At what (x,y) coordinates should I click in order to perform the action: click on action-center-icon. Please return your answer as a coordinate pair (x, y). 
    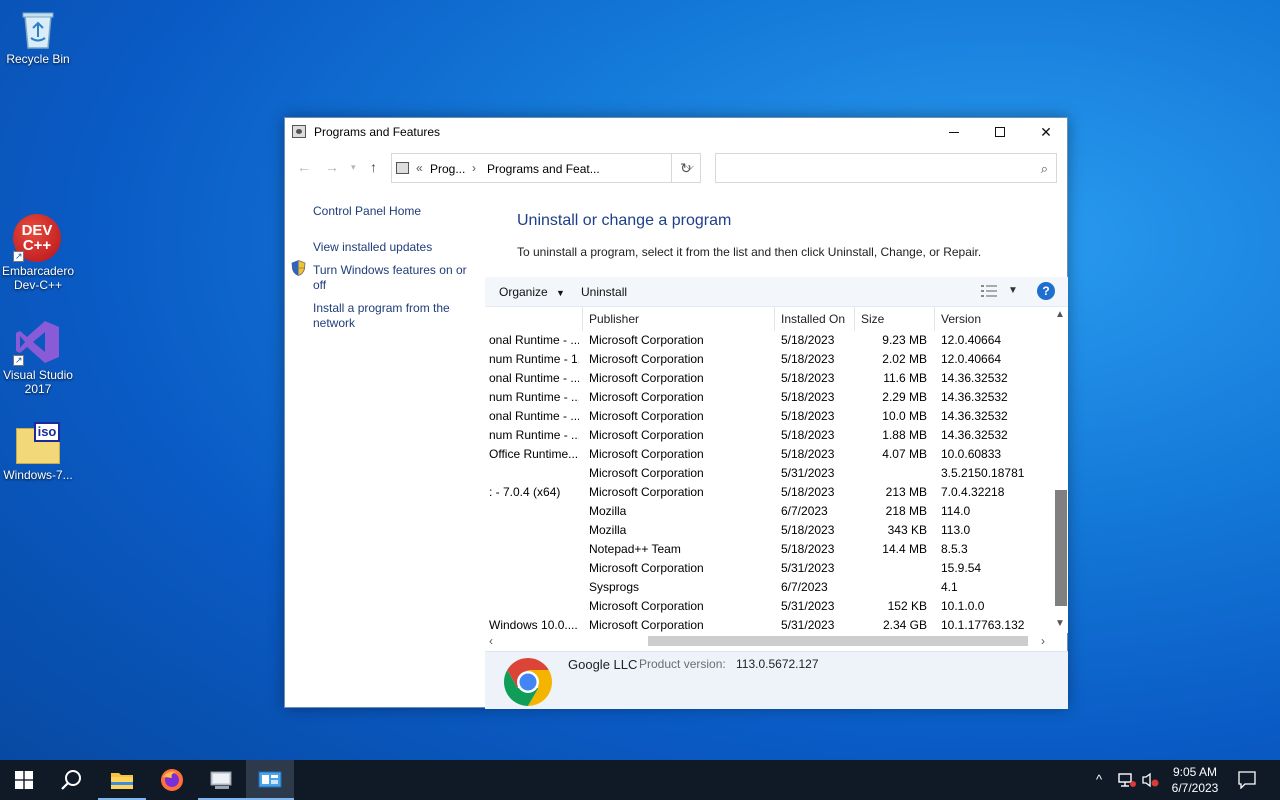
    Looking at the image, I should click on (1247, 780).